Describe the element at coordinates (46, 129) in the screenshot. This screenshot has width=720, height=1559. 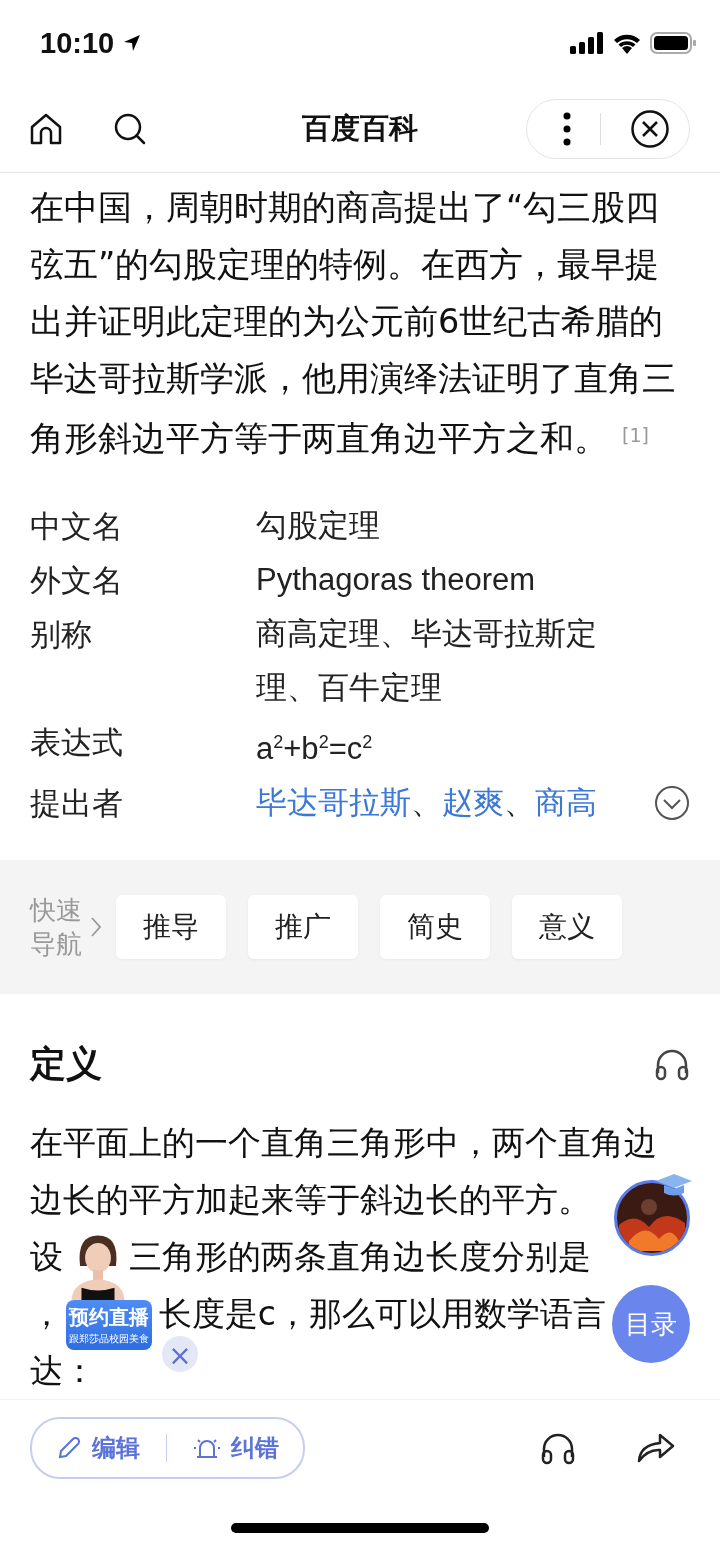
I see `home-icon` at that location.